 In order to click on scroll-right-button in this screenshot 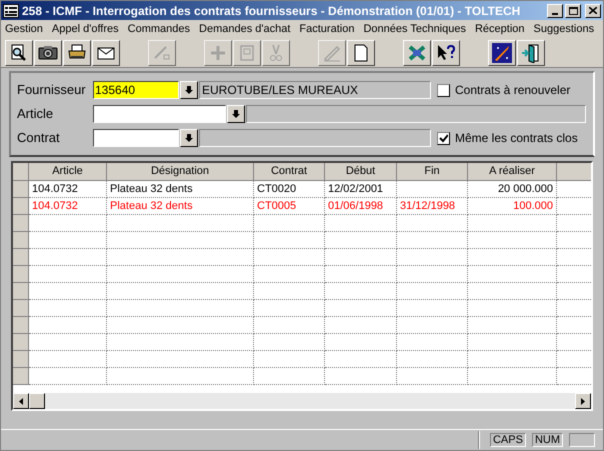, I will do `click(583, 401)`.